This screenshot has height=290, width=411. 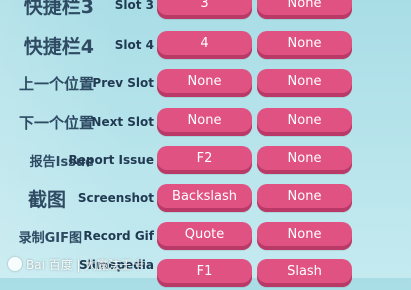 What do you see at coordinates (56, 122) in the screenshot?
I see `row-label-cn: 下一个位置` at bounding box center [56, 122].